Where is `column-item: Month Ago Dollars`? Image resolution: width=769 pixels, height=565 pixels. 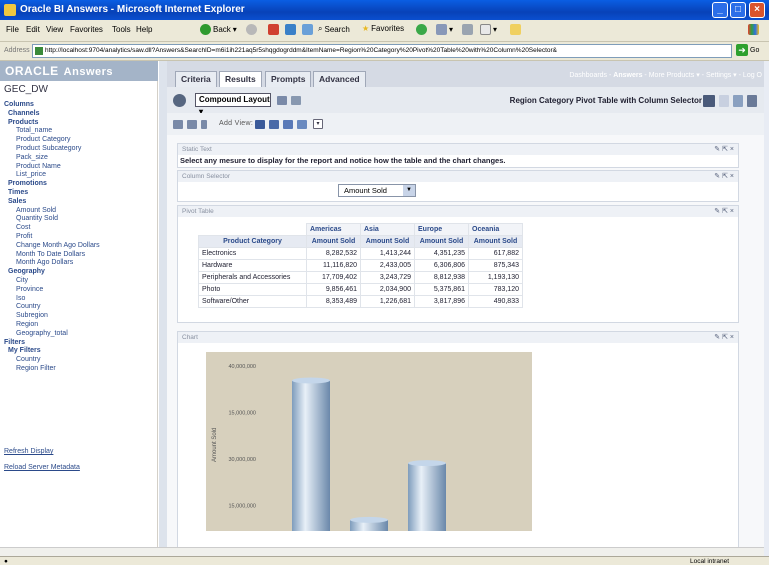 column-item: Month Ago Dollars is located at coordinates (79, 263).